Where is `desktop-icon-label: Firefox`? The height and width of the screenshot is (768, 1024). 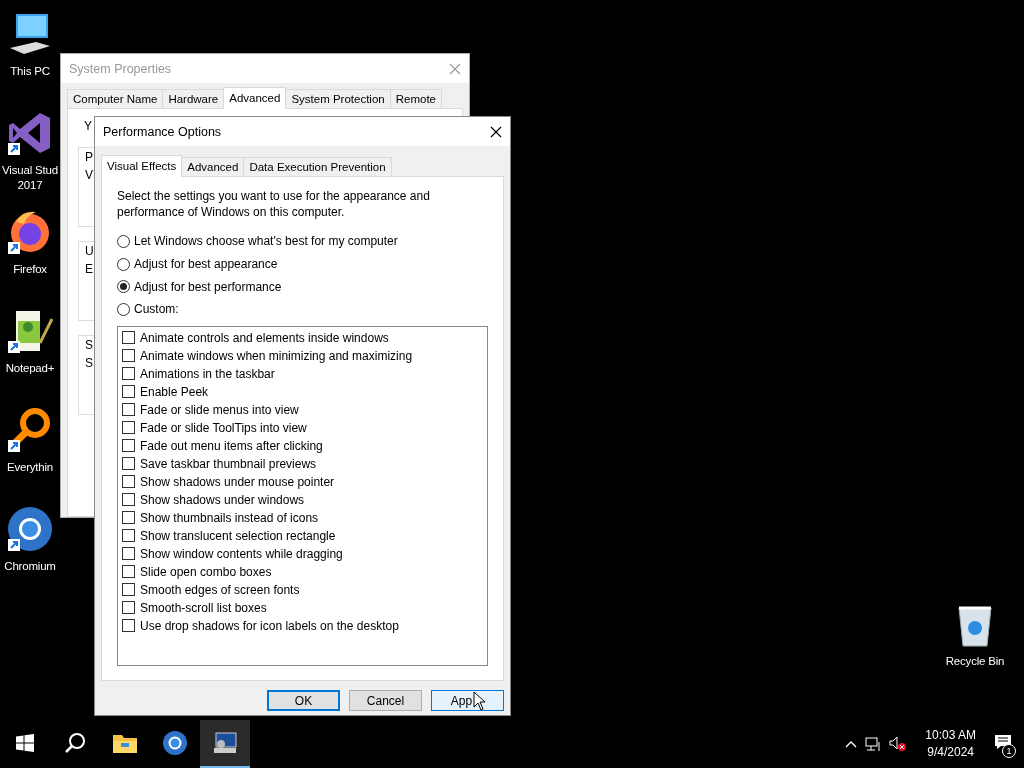
desktop-icon-label: Firefox is located at coordinates (30, 269).